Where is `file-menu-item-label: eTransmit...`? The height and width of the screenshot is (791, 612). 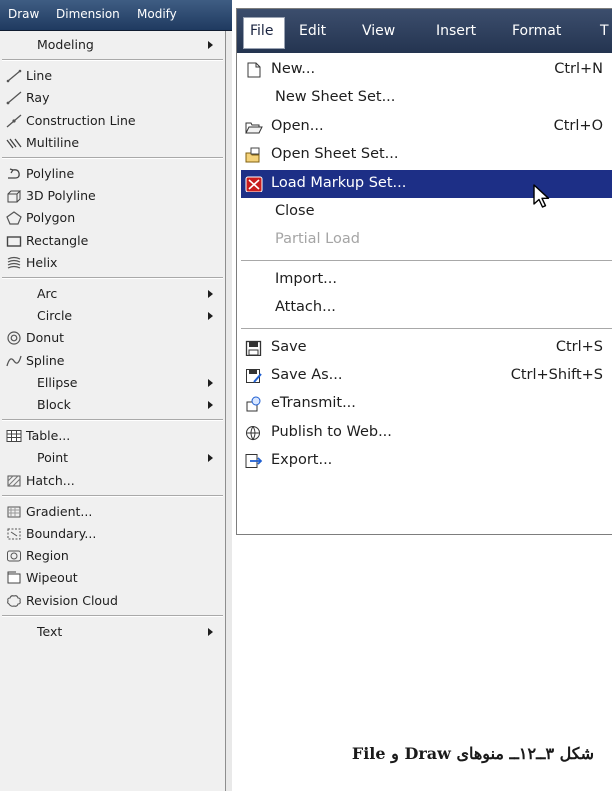 file-menu-item-label: eTransmit... is located at coordinates (313, 403).